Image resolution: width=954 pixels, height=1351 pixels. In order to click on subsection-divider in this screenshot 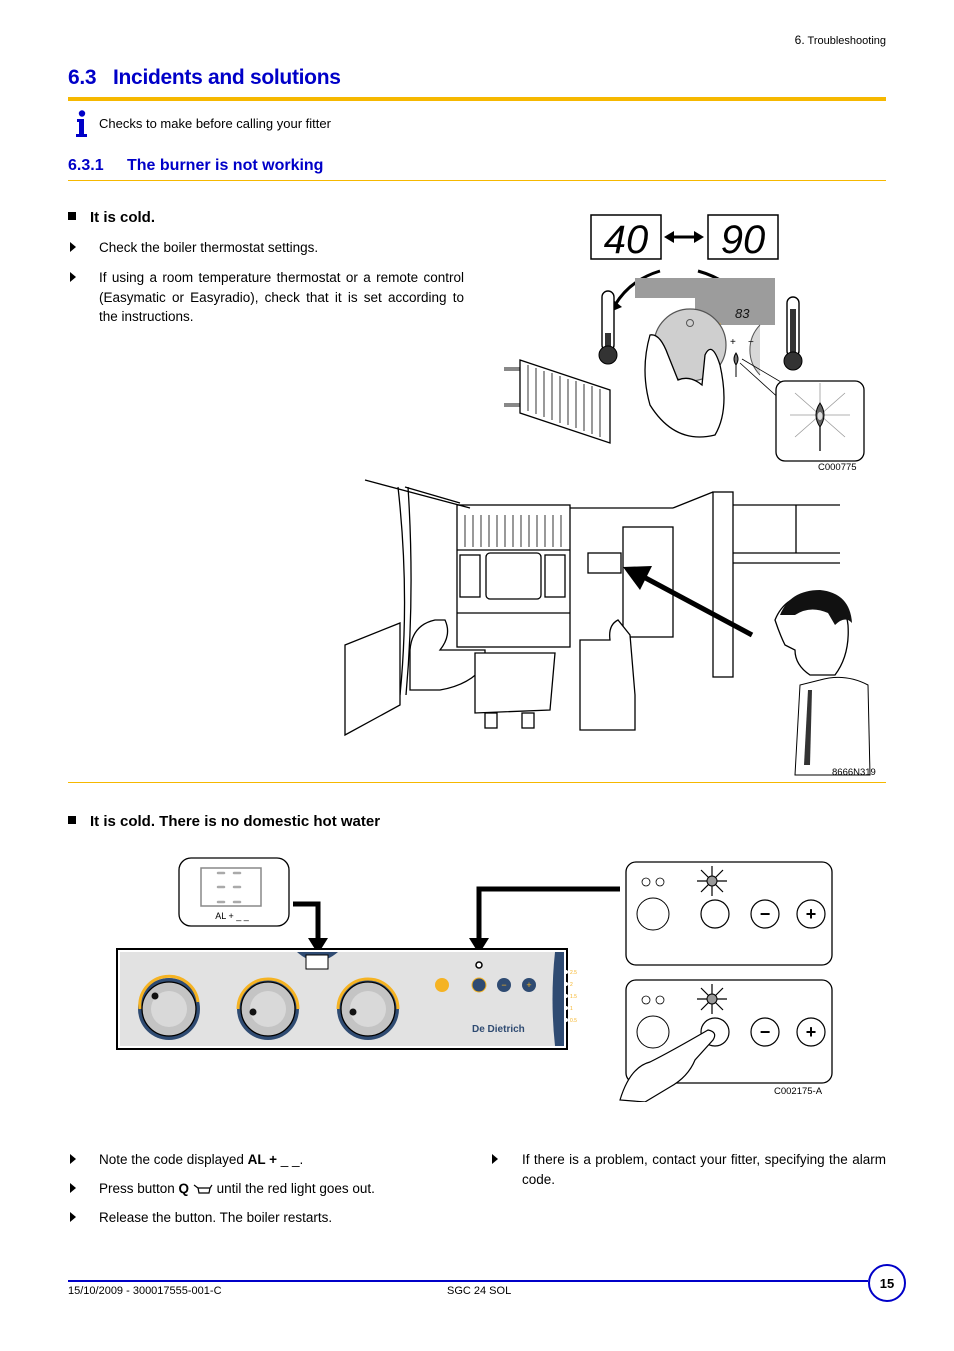, I will do `click(477, 180)`.